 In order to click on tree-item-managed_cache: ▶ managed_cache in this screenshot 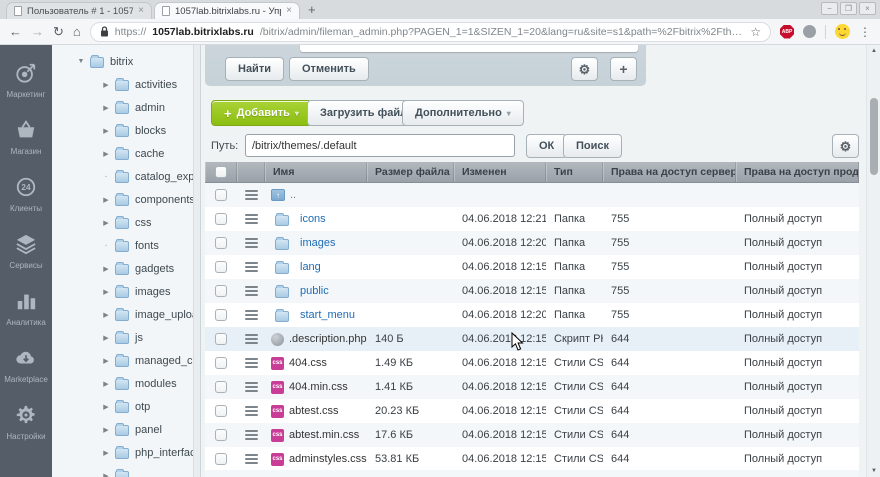, I will do `click(126, 360)`.